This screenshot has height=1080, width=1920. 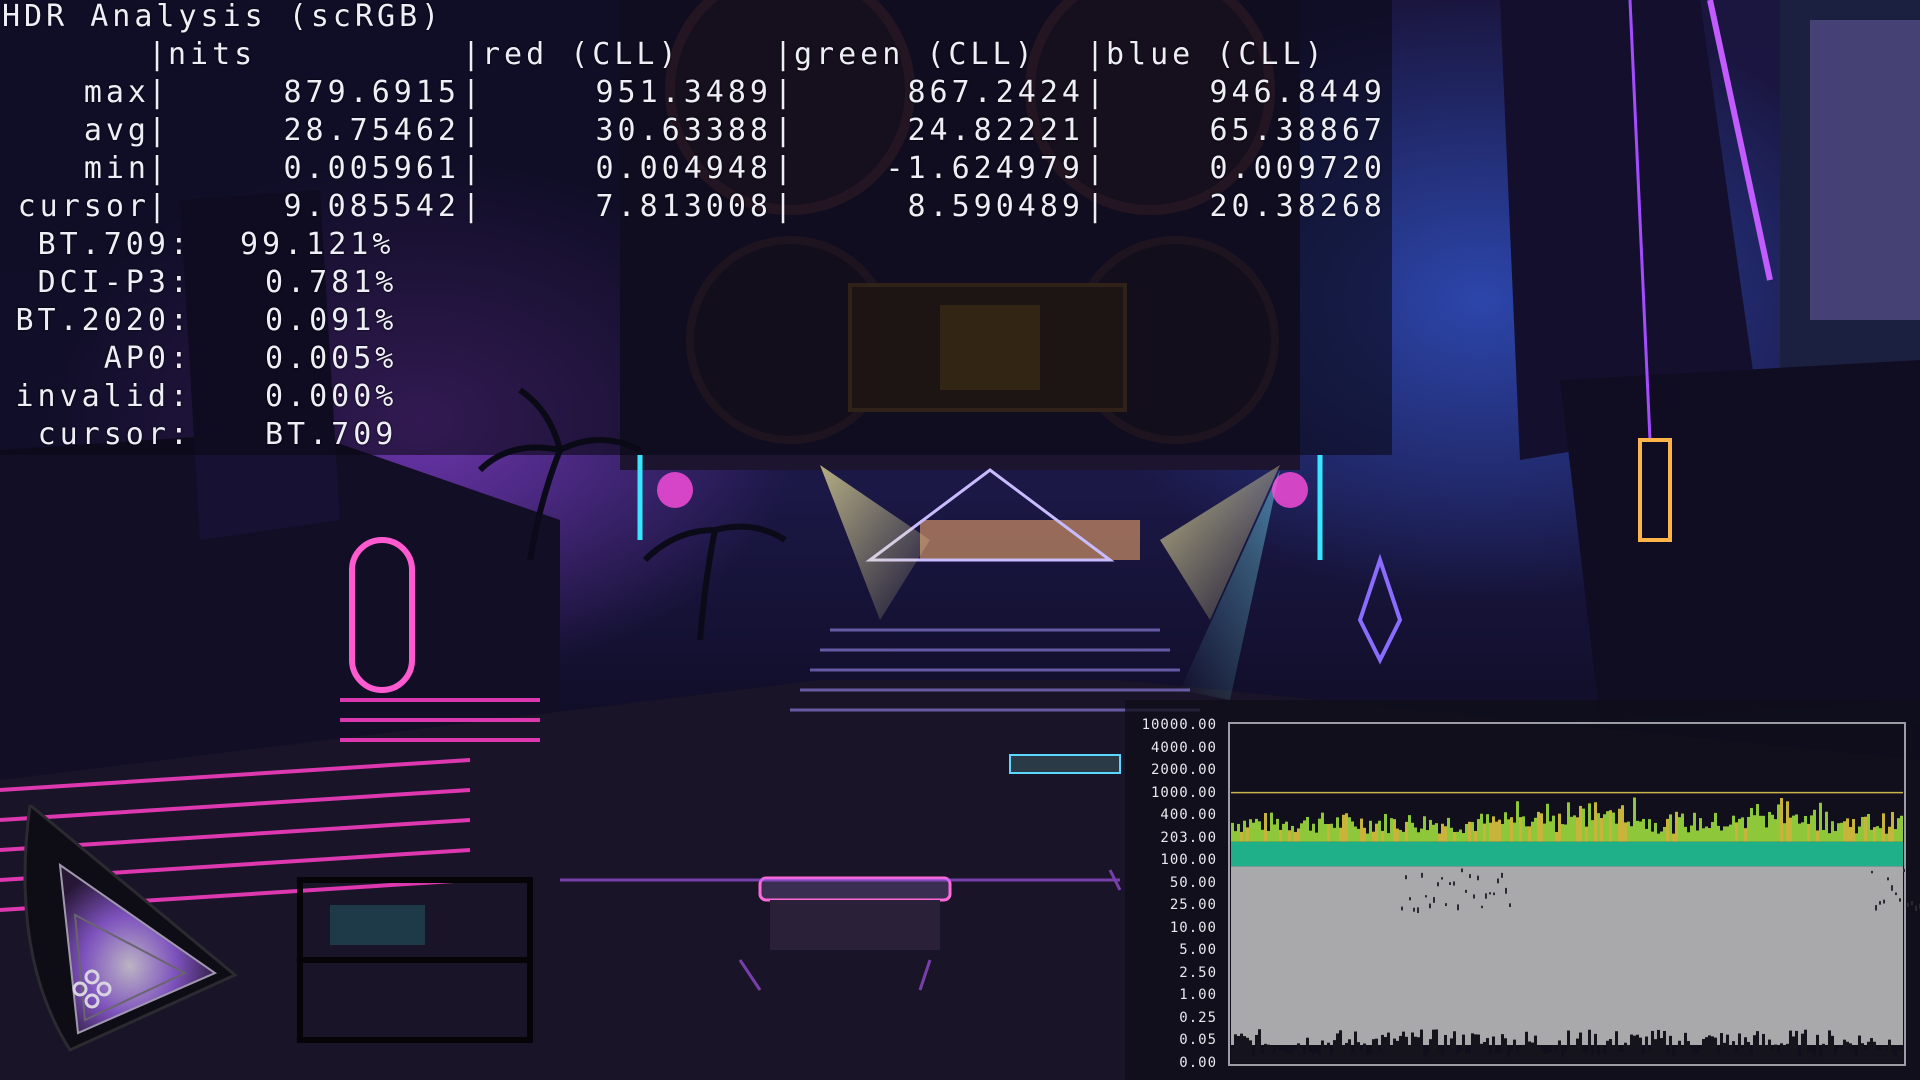 I want to click on value-max-blue: 946.8449, so click(x=1297, y=92).